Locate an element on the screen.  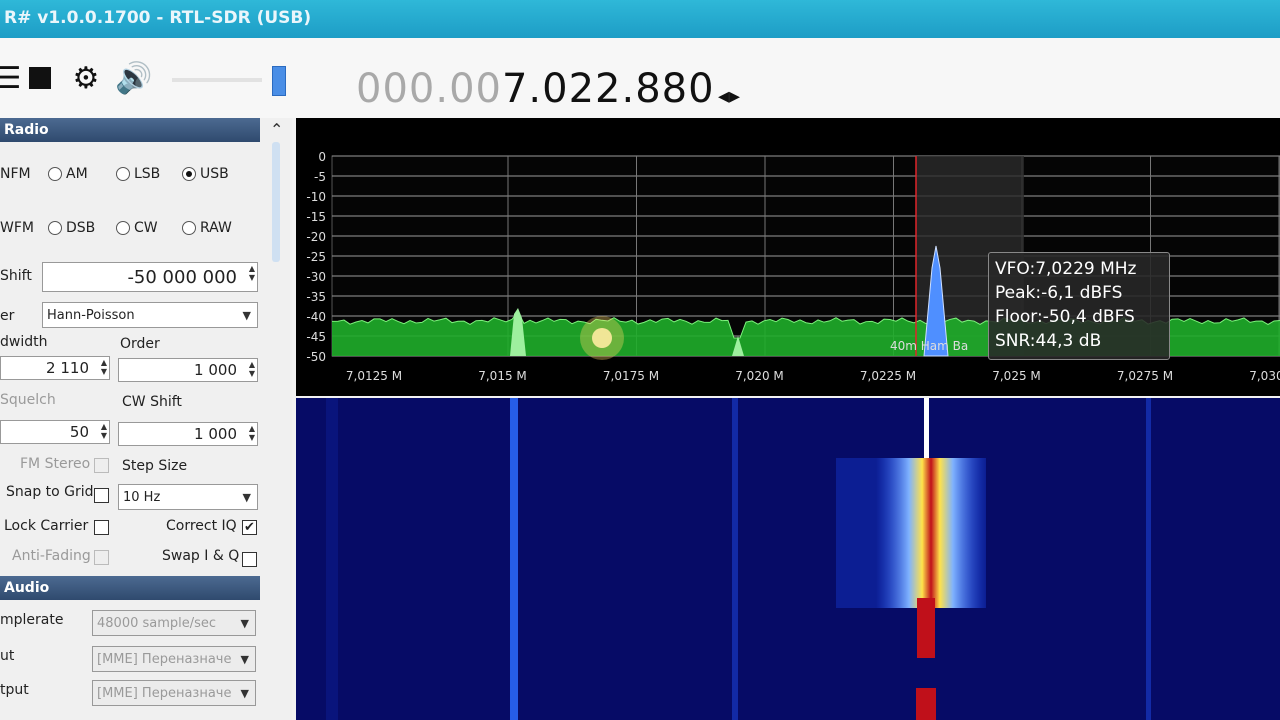
order-input: 1 000 ▲ ▼ is located at coordinates (188, 370).